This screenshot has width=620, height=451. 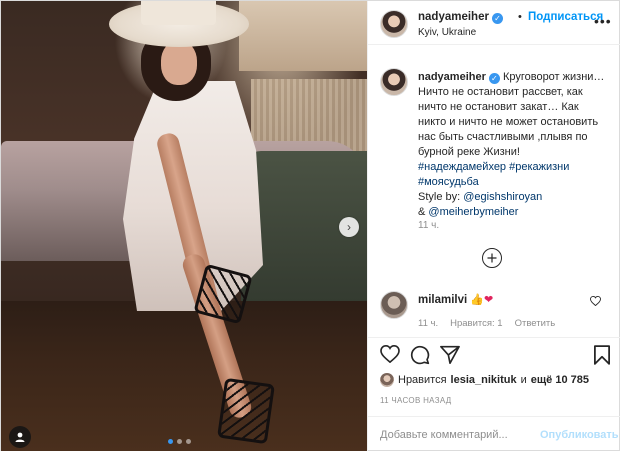 What do you see at coordinates (535, 323) in the screenshot?
I see `comment-reply-button: Ответить` at bounding box center [535, 323].